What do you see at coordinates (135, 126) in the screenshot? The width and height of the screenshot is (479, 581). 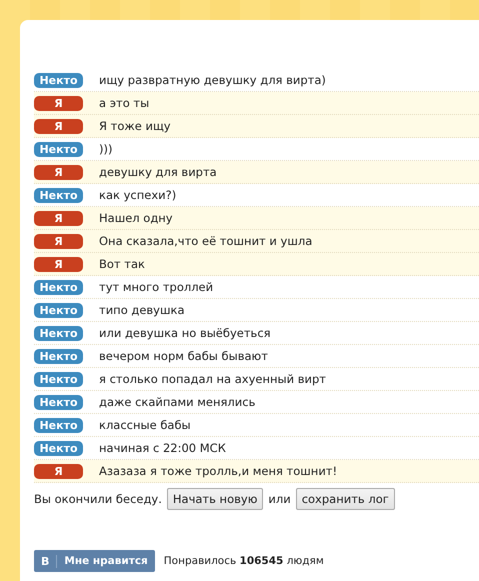 I see `message-text: Я тоже ищу` at bounding box center [135, 126].